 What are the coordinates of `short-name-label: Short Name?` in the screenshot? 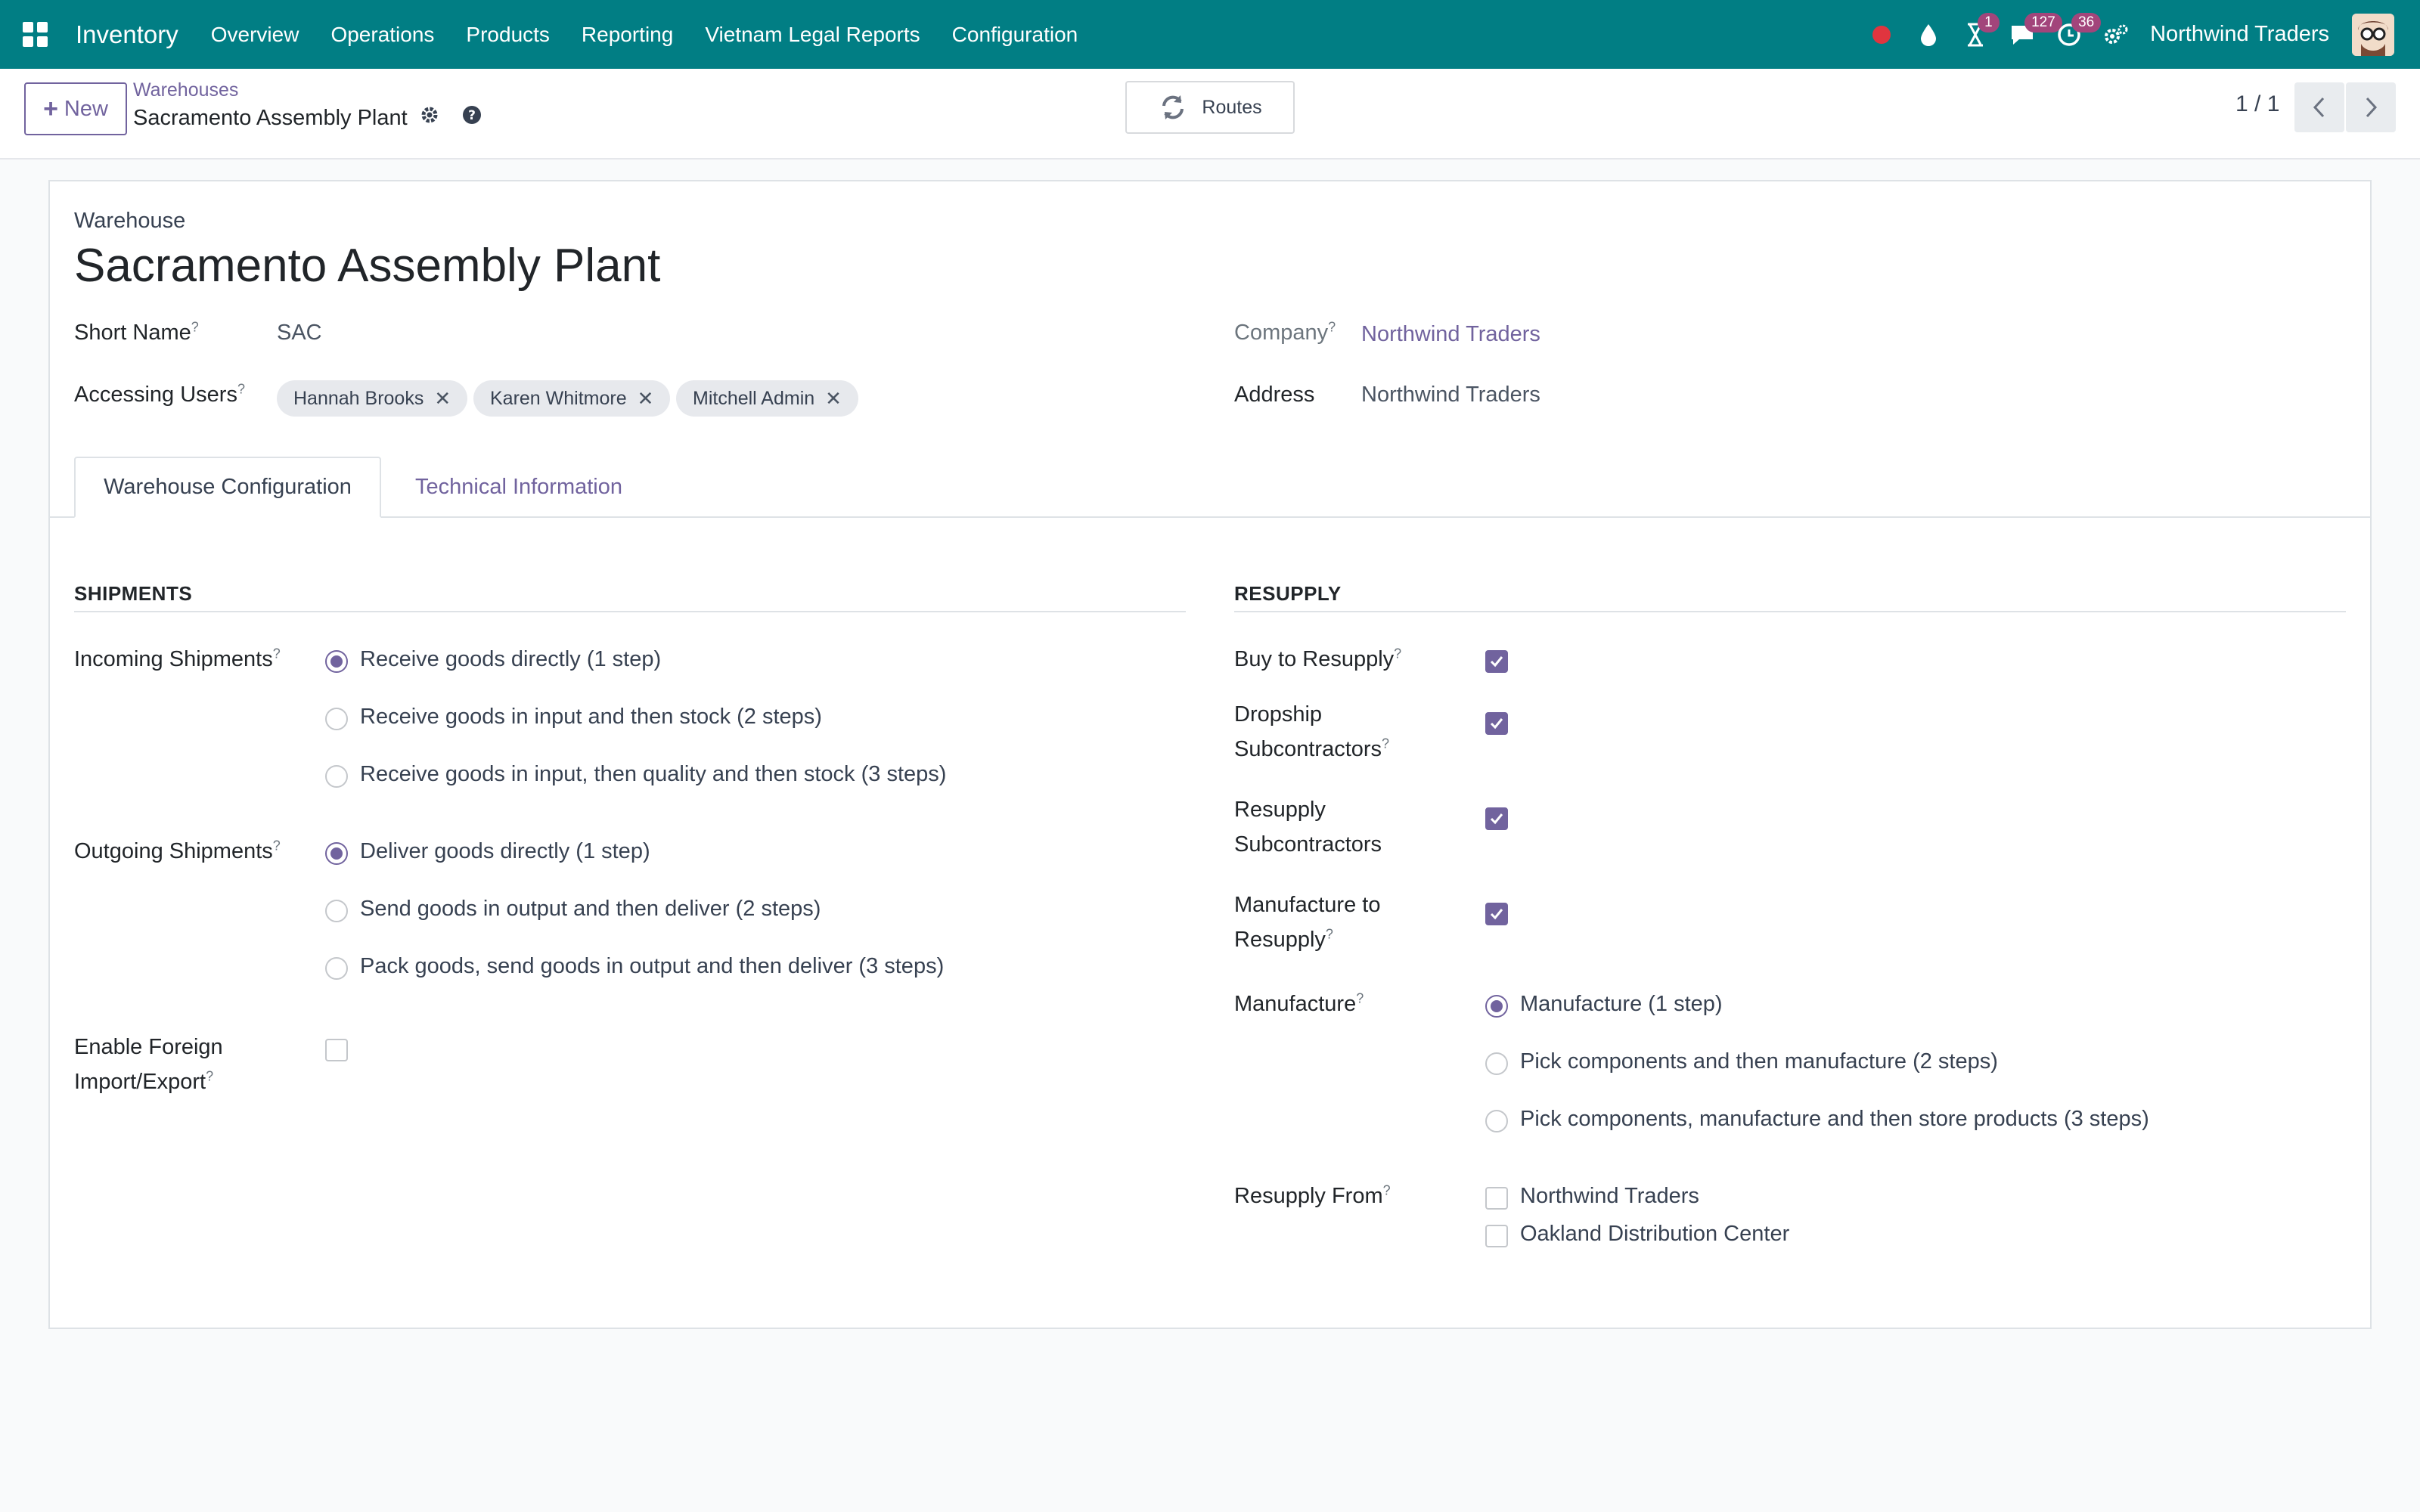 It's located at (136, 332).